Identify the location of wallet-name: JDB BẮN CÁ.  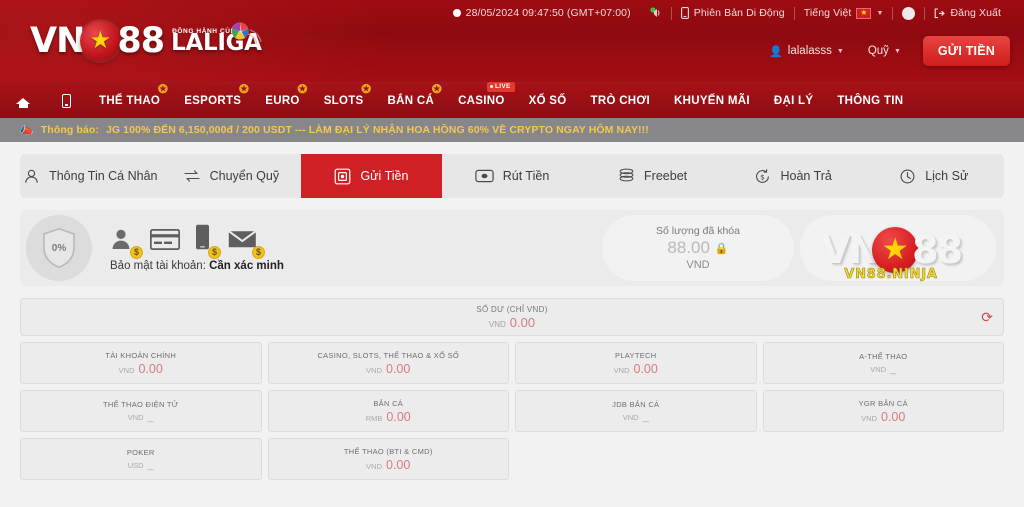
(636, 404).